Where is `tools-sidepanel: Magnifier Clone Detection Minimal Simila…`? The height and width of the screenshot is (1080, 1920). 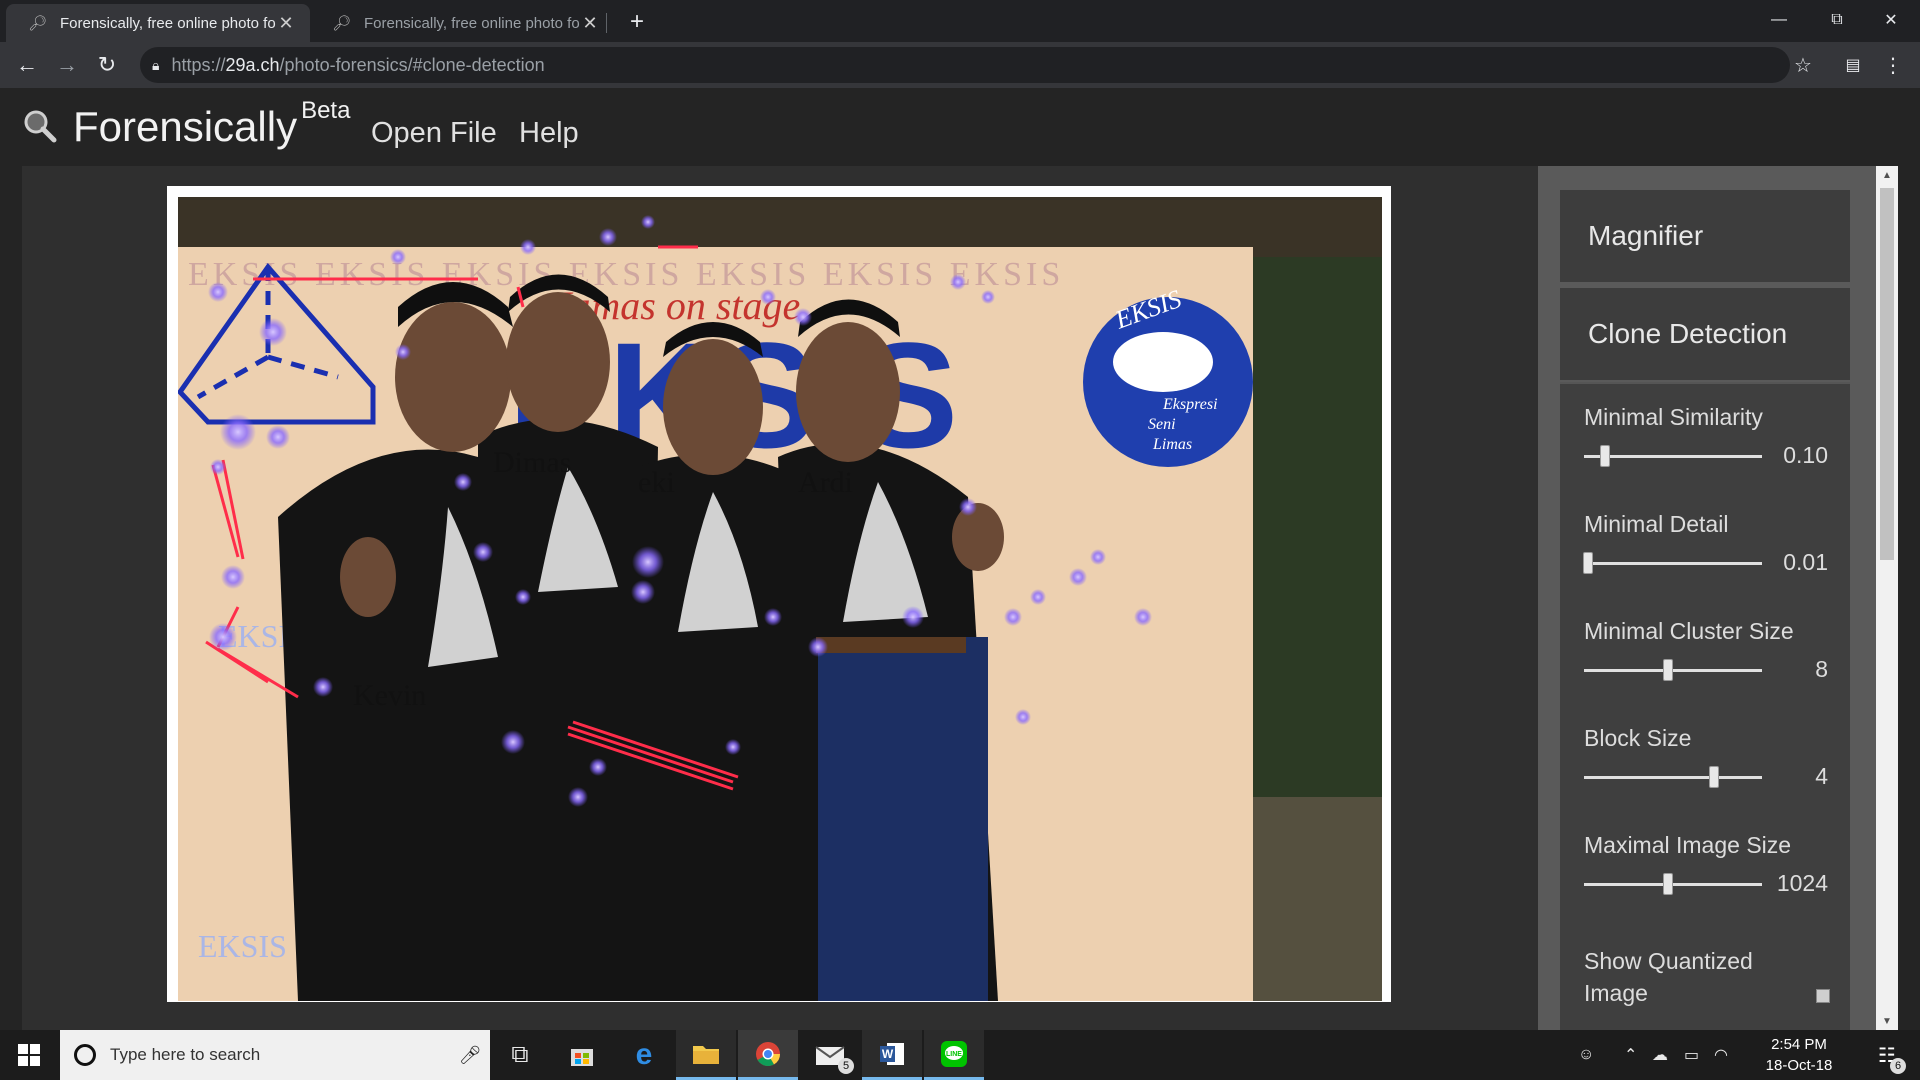 tools-sidepanel: Magnifier Clone Detection Minimal Simila… is located at coordinates (1707, 598).